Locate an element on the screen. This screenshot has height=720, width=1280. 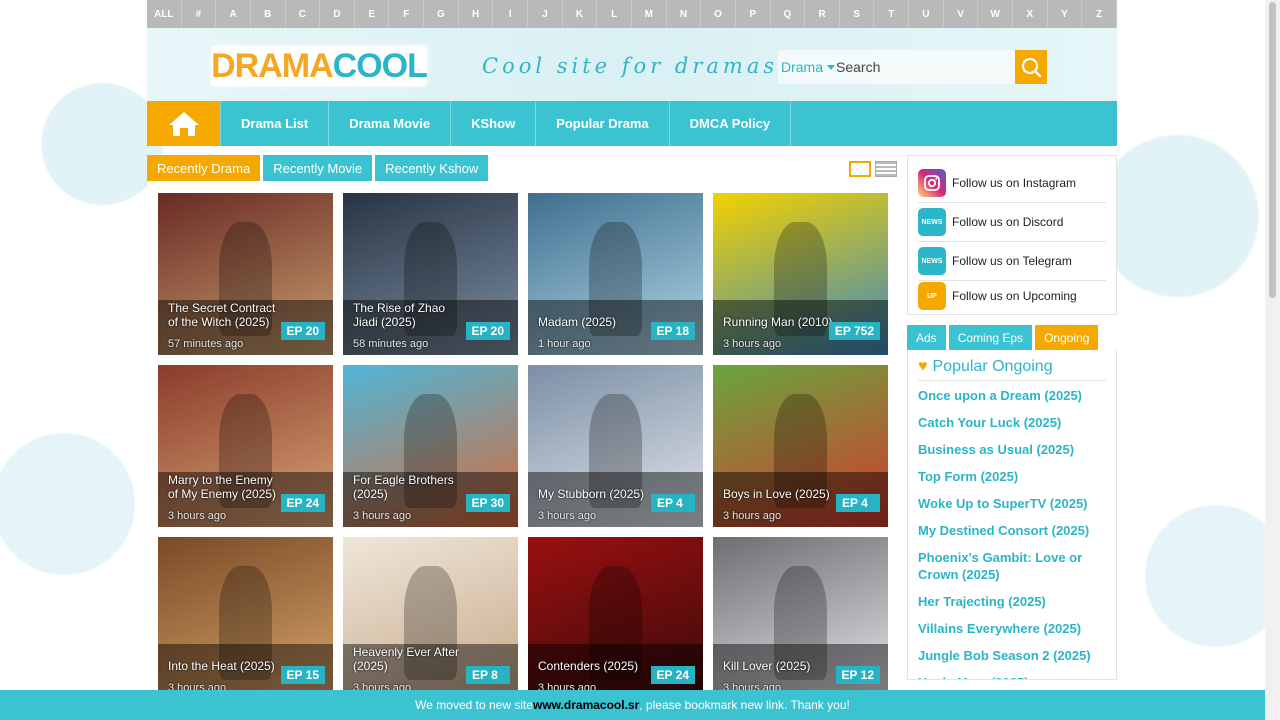
drama-title: Madam (2025) is located at coordinates (594, 322).